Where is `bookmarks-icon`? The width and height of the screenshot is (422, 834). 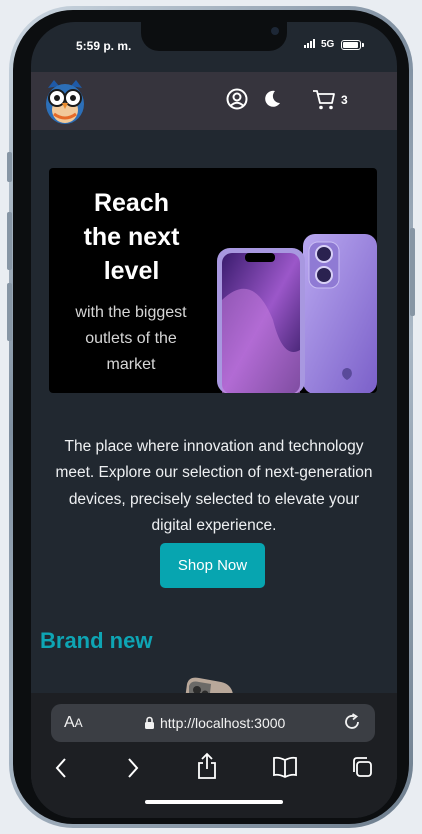
bookmarks-icon is located at coordinates (285, 767).